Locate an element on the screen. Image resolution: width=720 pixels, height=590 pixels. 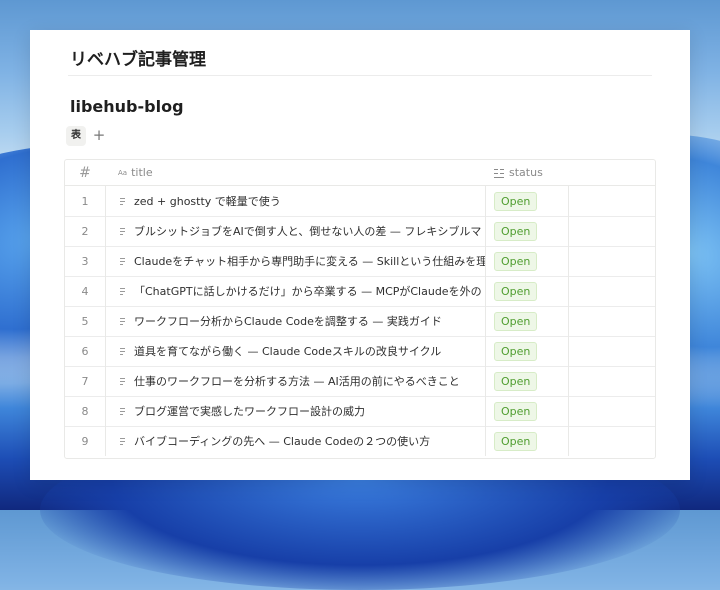
table-row: 1 zed + ghostty で軽量で使う Open is located at coordinates (360, 201).